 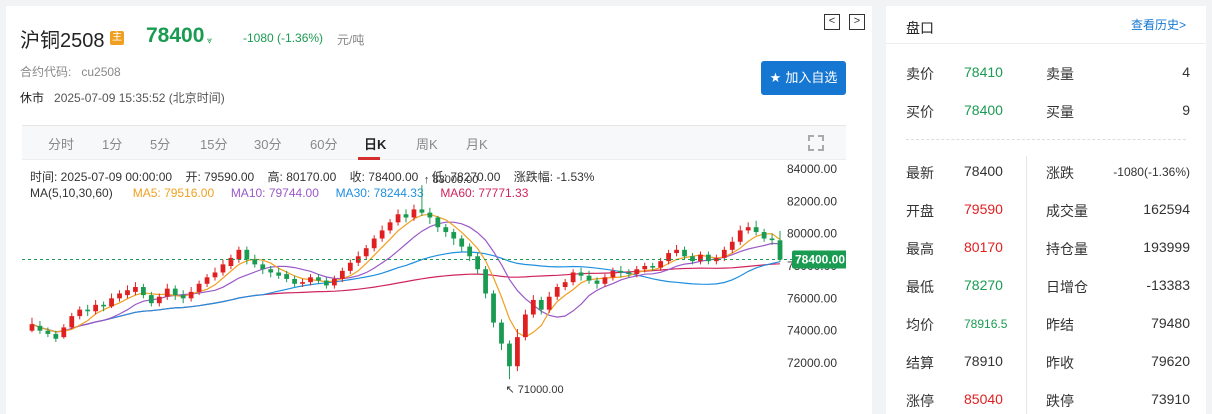 I want to click on row-value: 79590, so click(x=983, y=209).